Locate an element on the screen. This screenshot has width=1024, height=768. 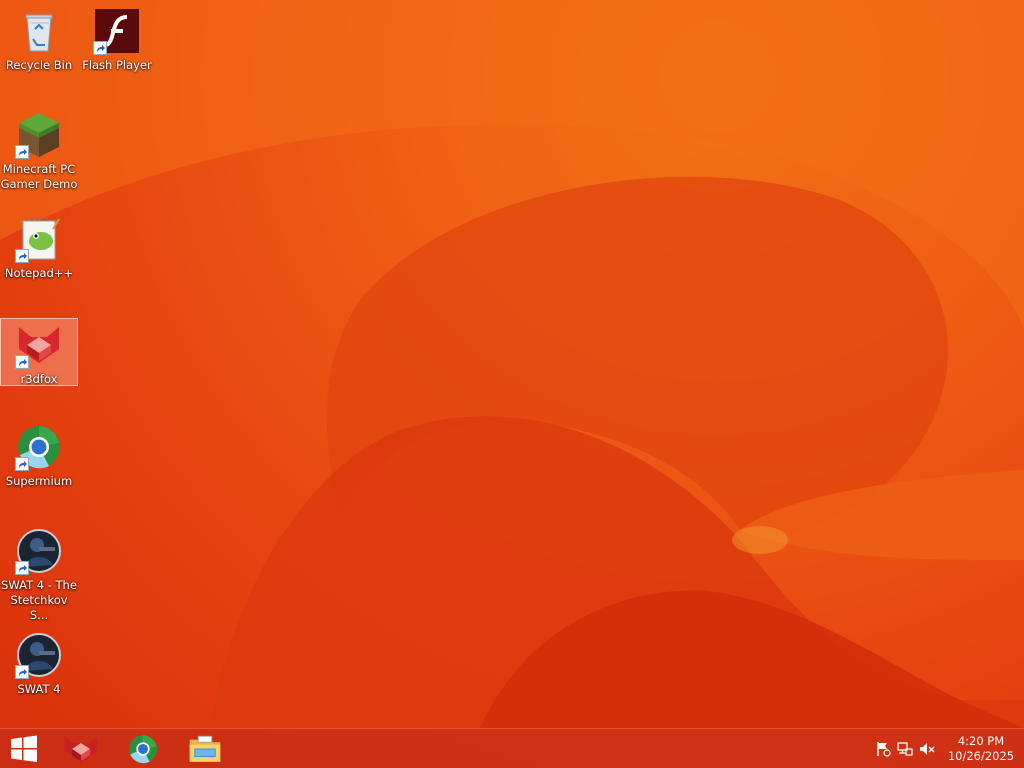
desktop-icon-recycle-bin: Recycle Bin is located at coordinates (39, 38).